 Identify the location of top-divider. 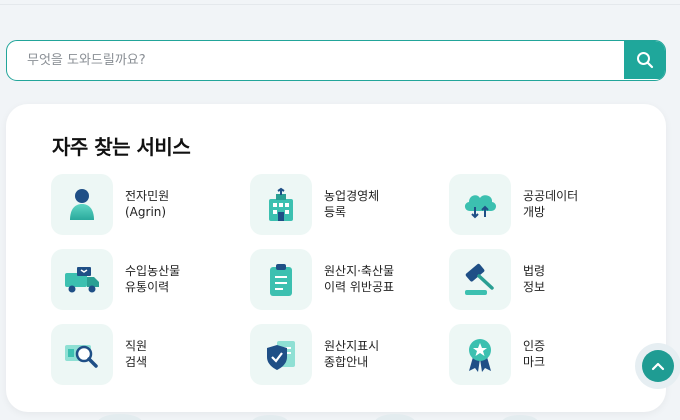
(340, 4).